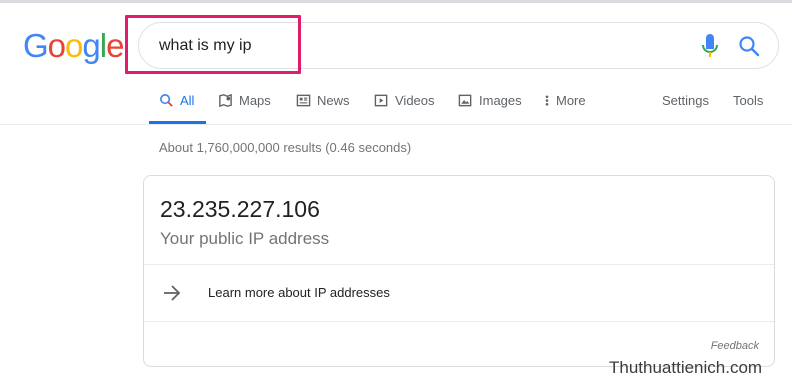  I want to click on tab-label: Maps, so click(255, 100).